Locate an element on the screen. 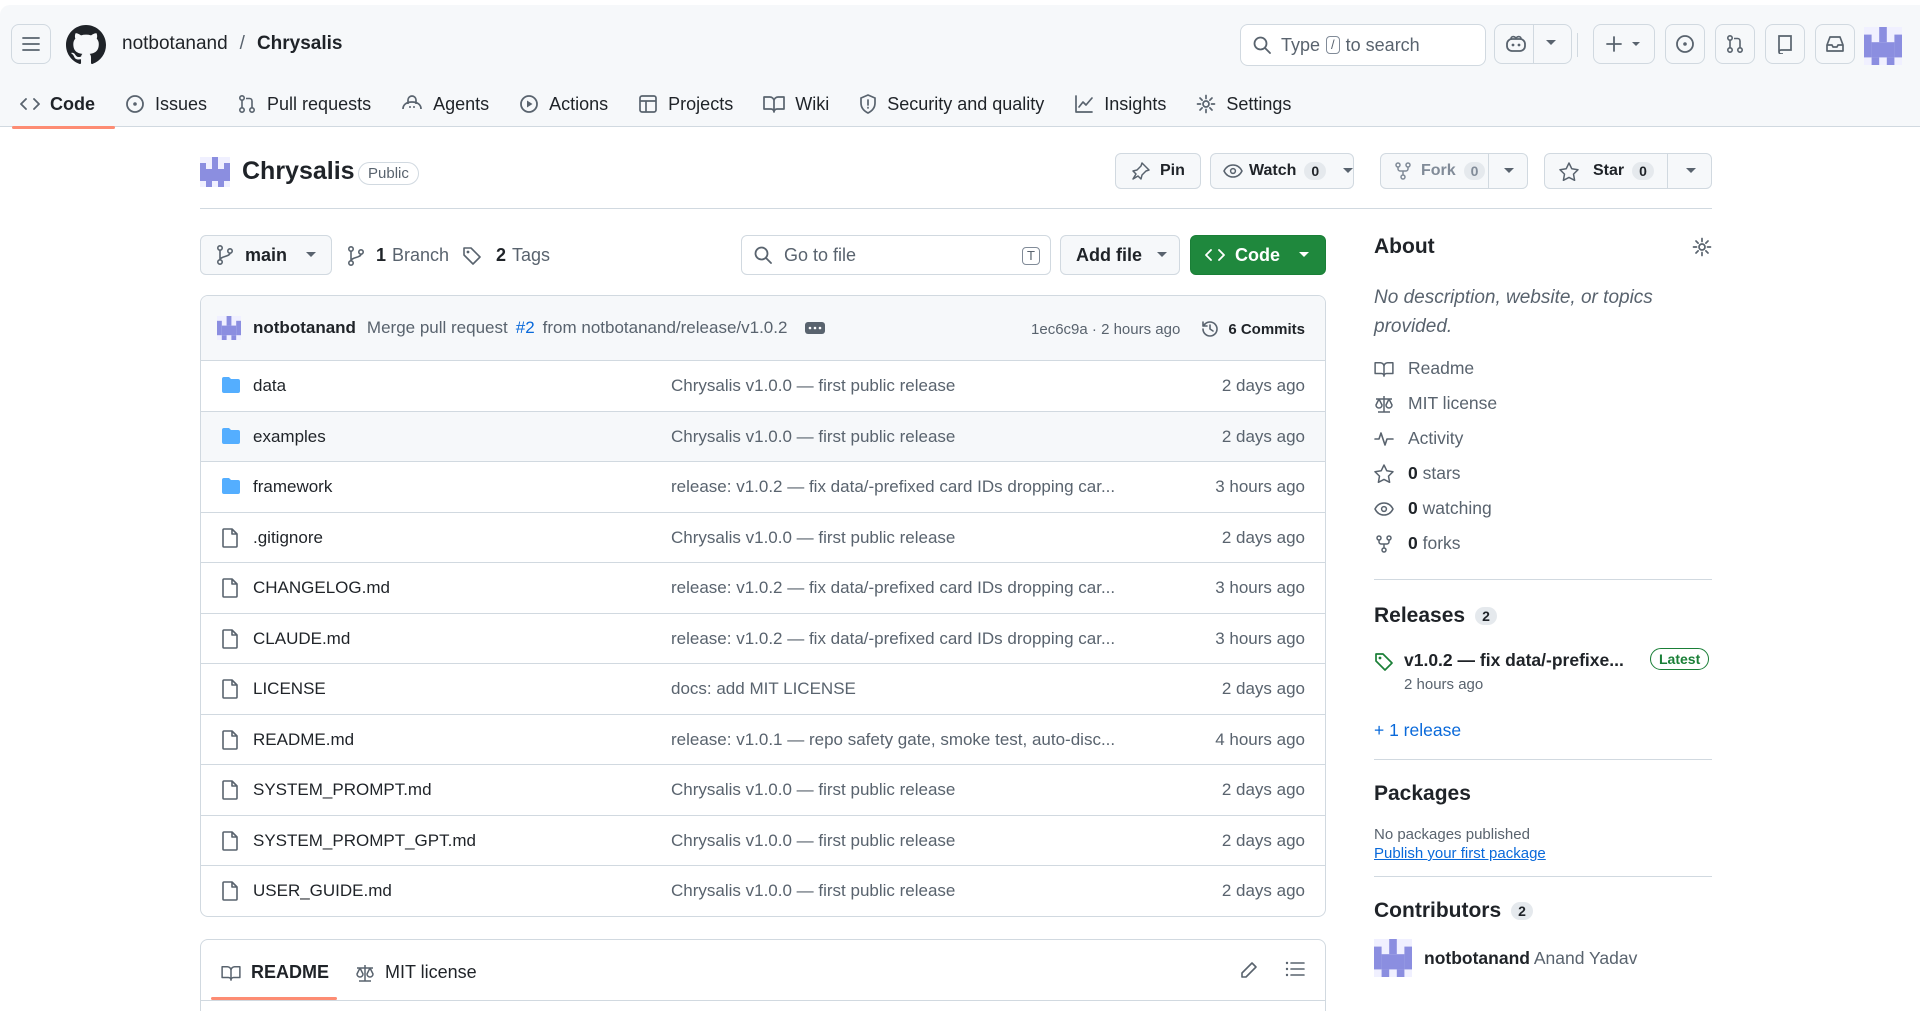 This screenshot has height=1011, width=1920. tab-security: Security and quality is located at coordinates (959, 104).